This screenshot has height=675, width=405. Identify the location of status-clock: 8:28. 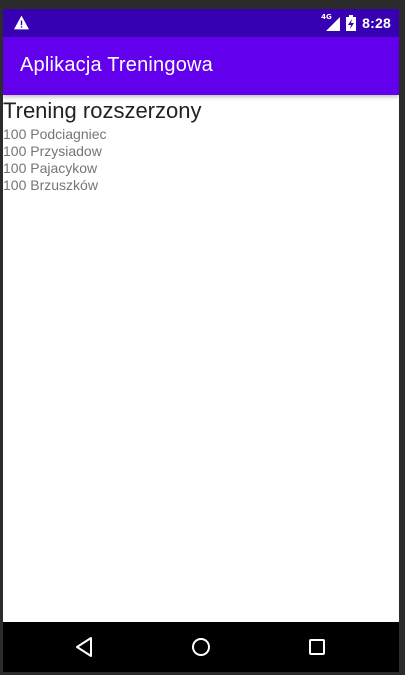
(376, 23).